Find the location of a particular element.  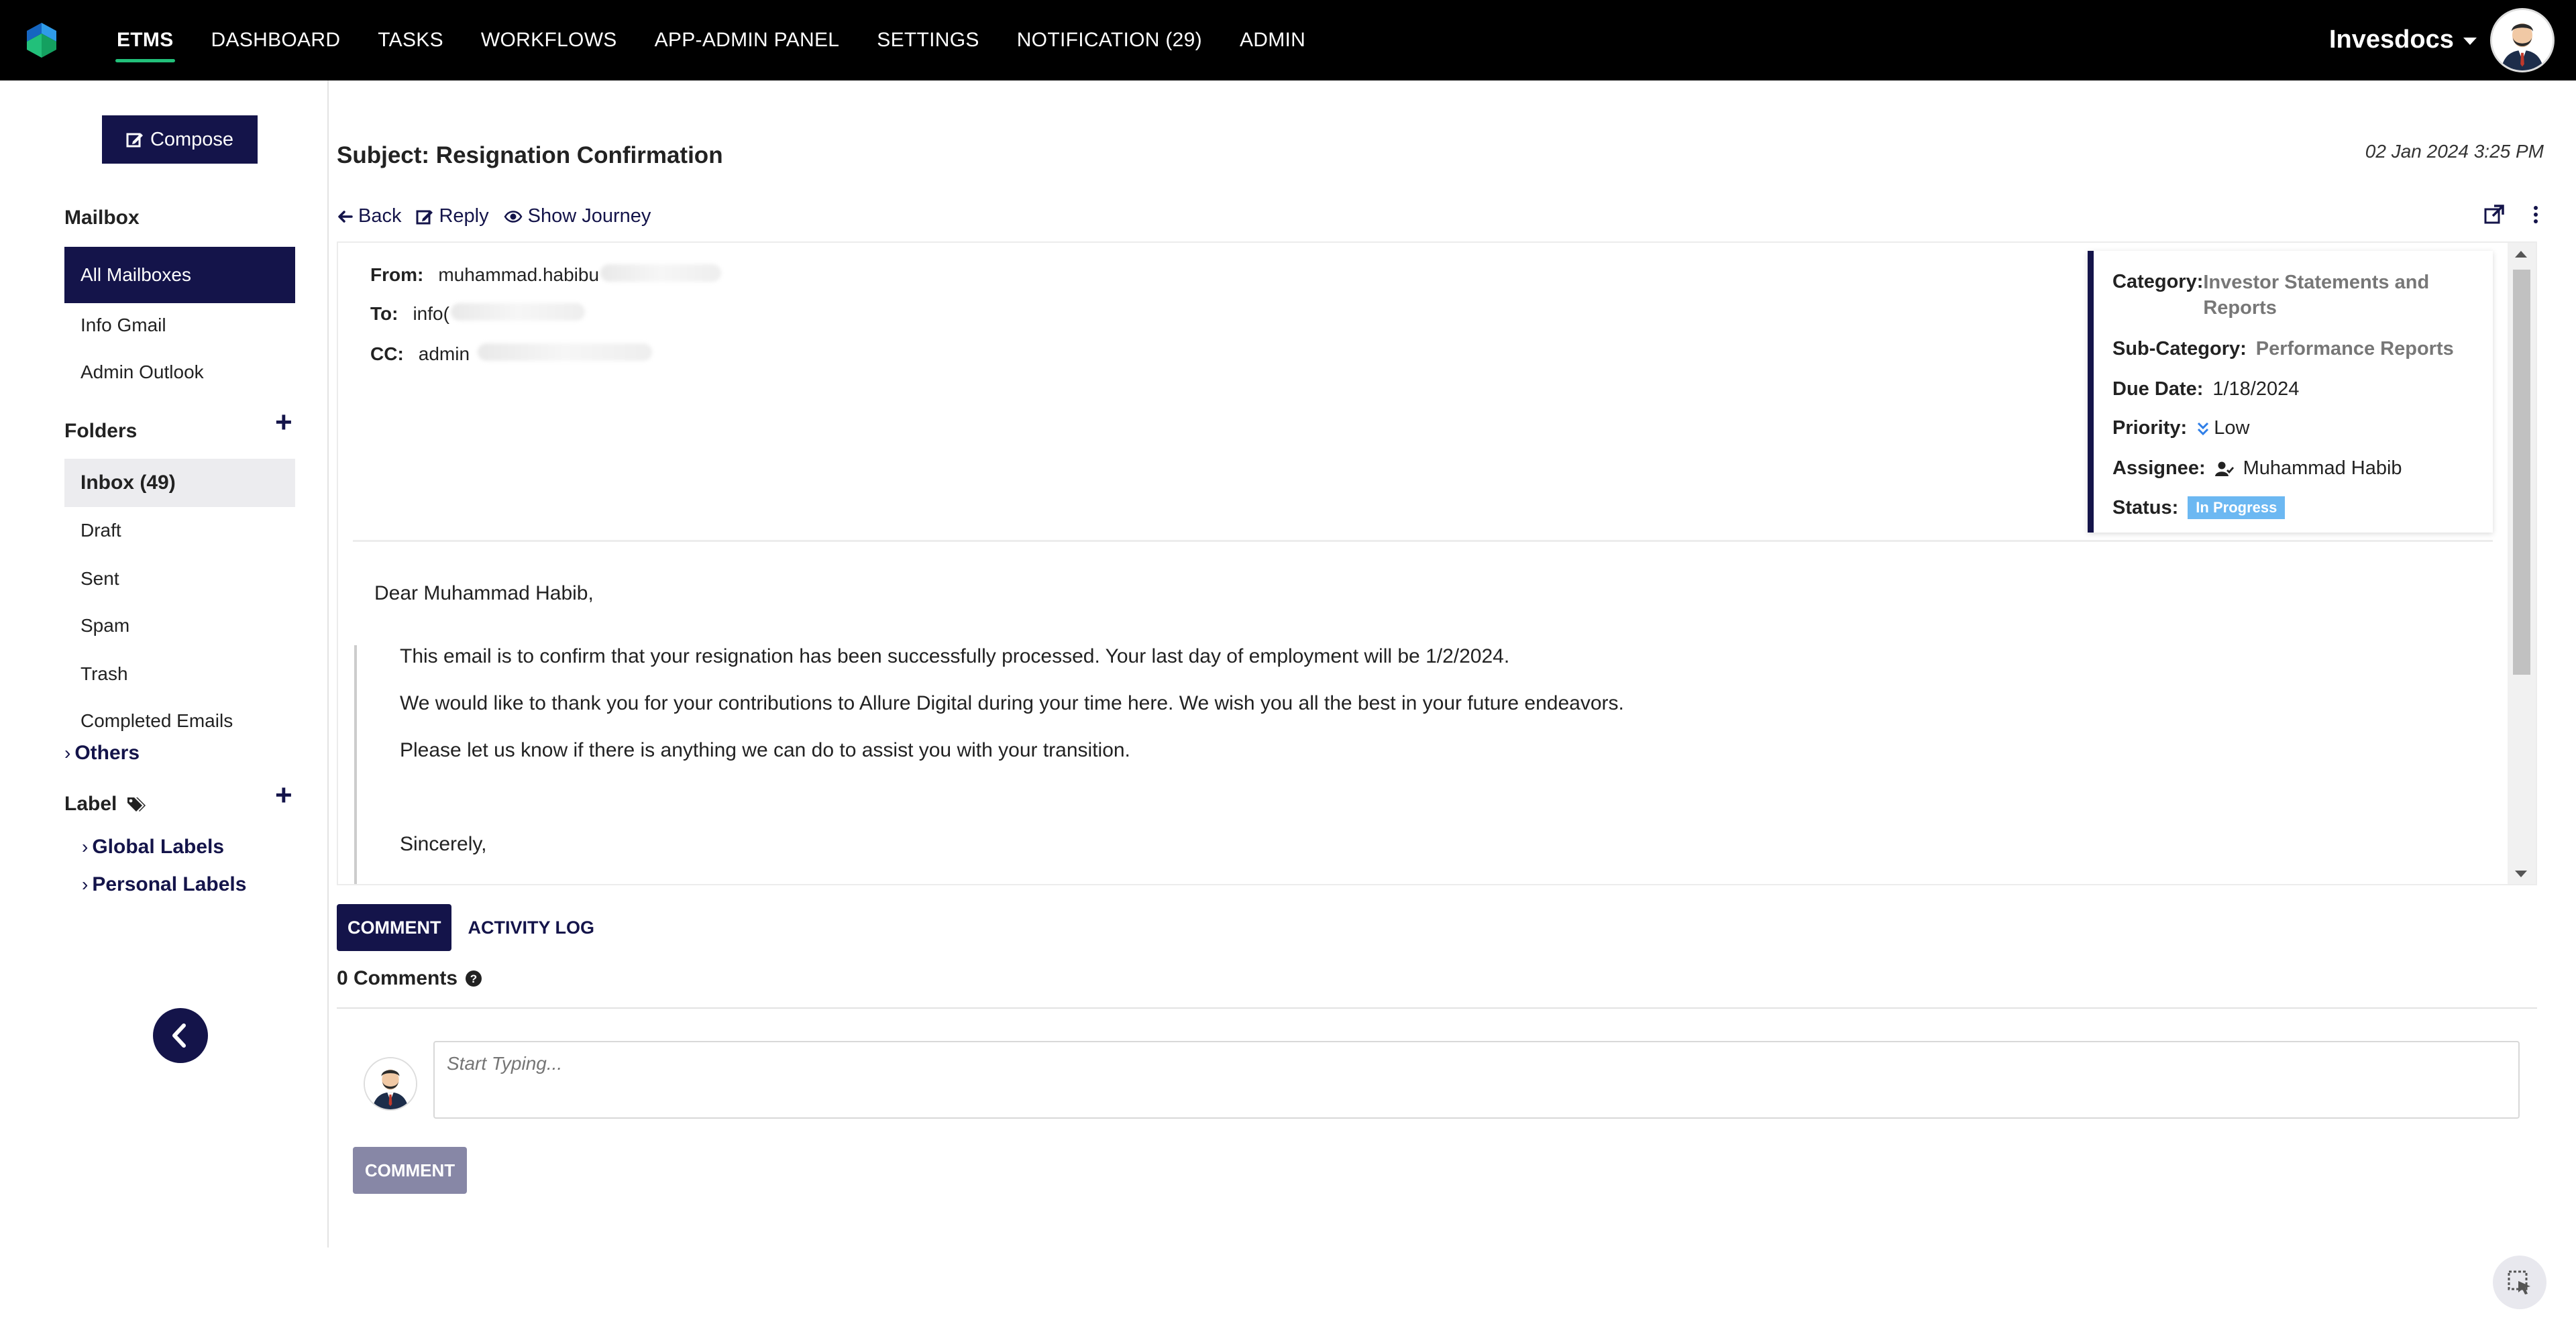

reply-label: Reply is located at coordinates (464, 216).